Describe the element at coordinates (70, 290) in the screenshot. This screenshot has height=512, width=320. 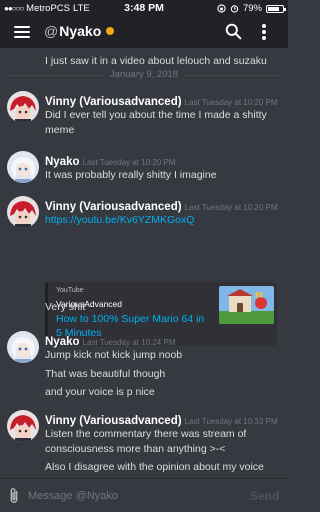
I see `embed-provider: YouTube` at that location.